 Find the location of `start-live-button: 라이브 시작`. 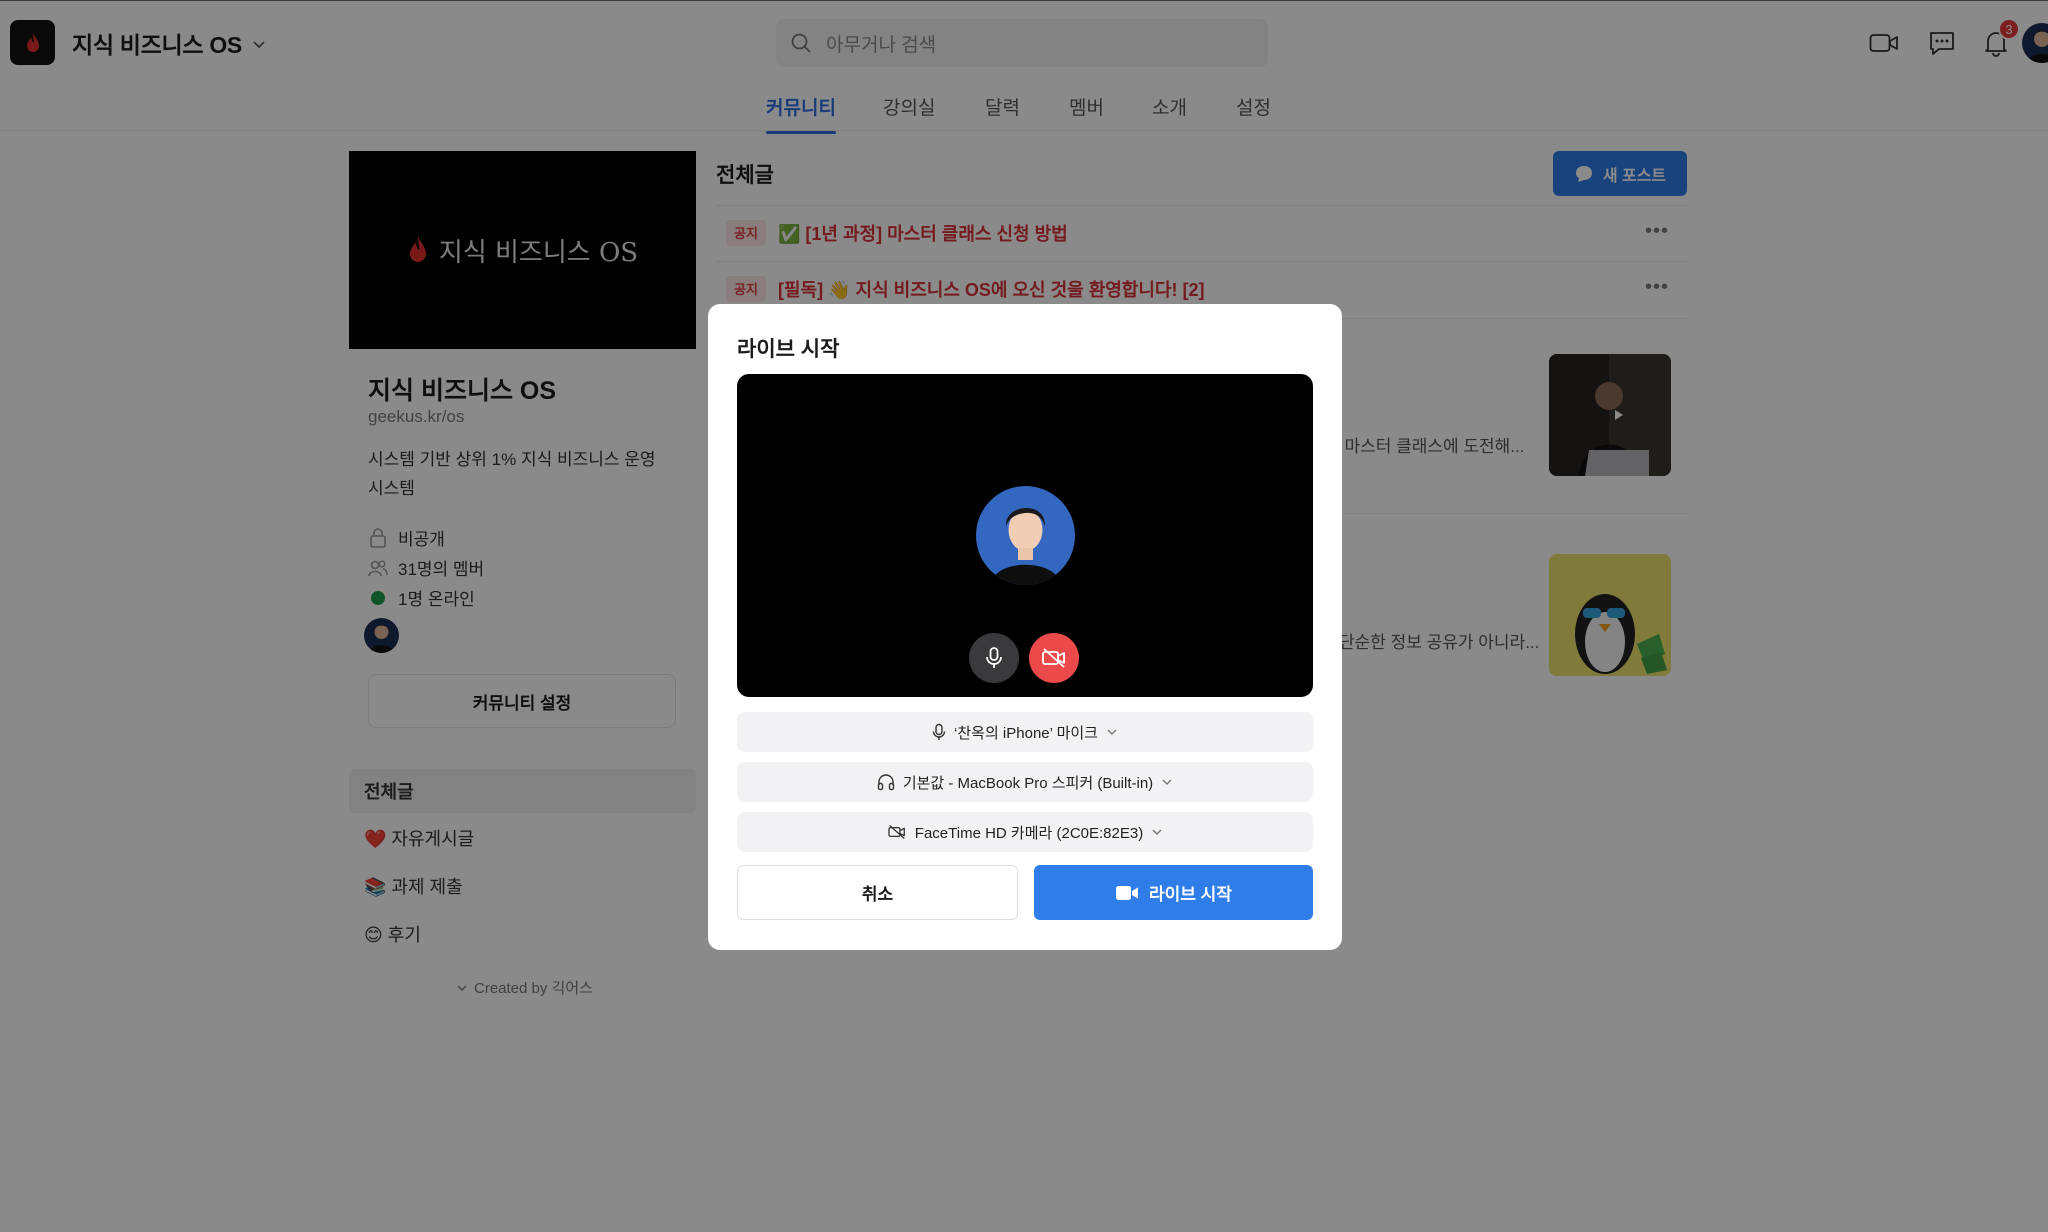

start-live-button: 라이브 시작 is located at coordinates (1173, 892).